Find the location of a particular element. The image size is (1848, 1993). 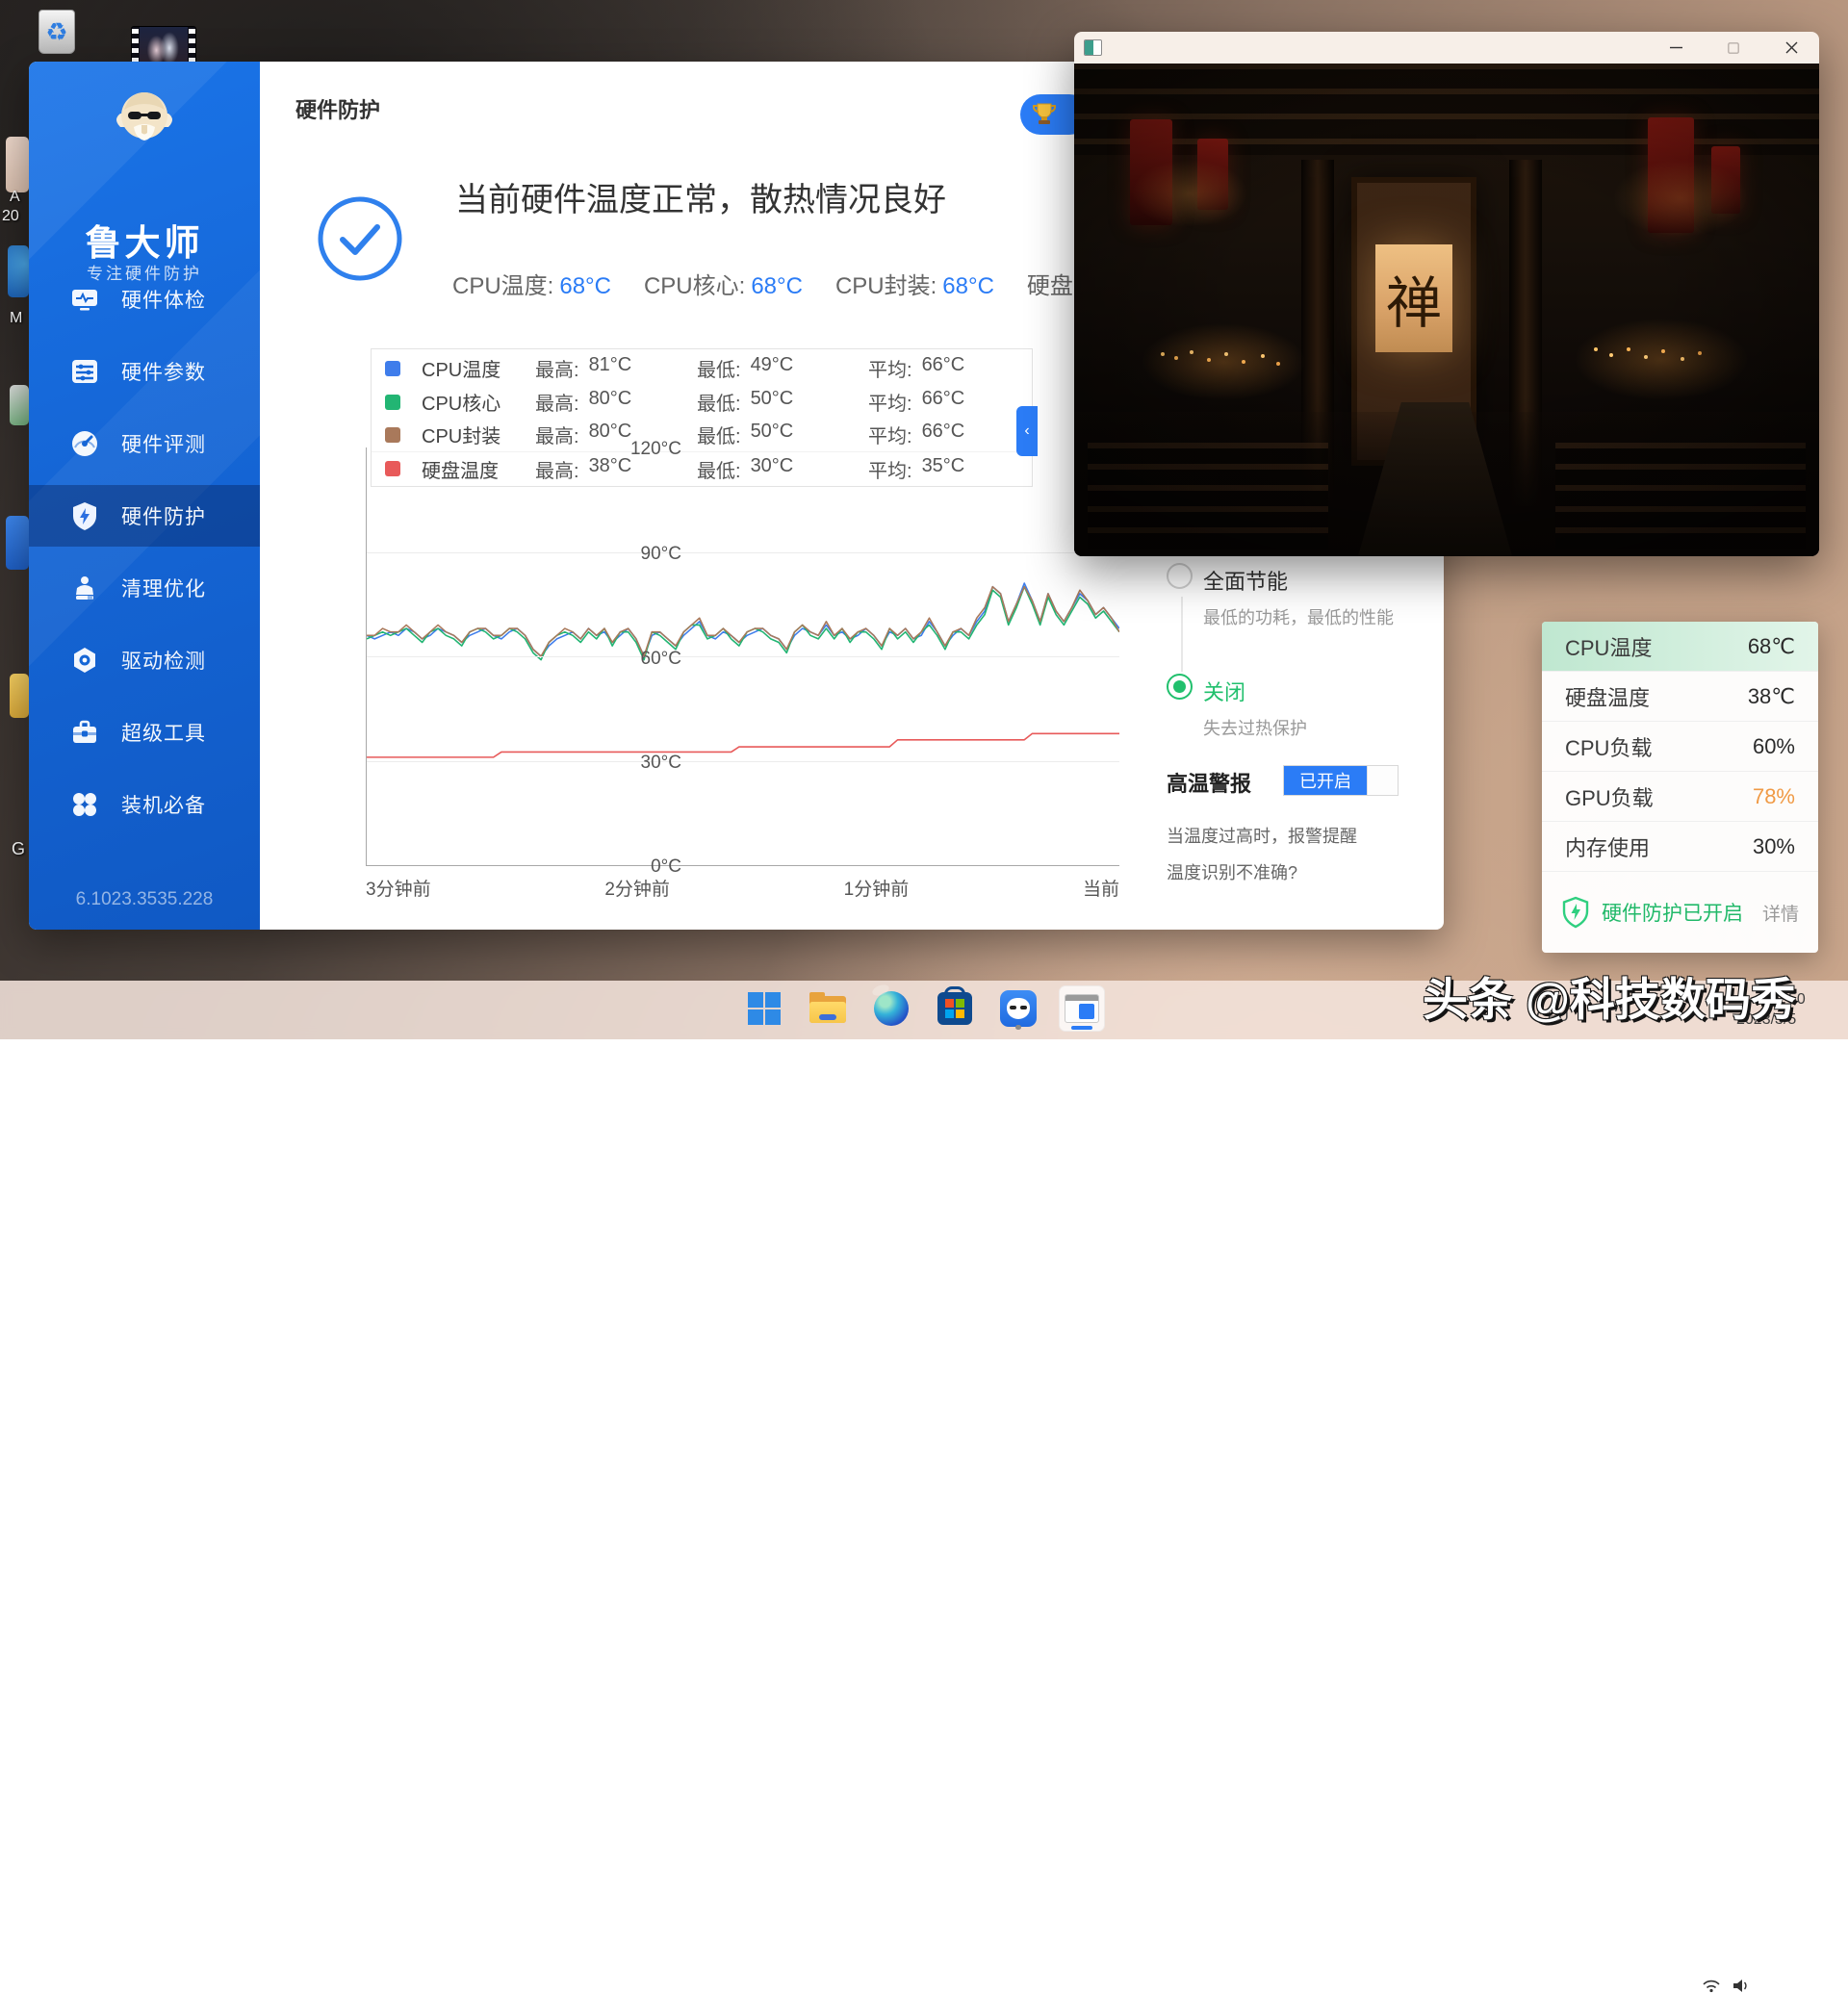

shield-check-icon is located at coordinates (1575, 912).